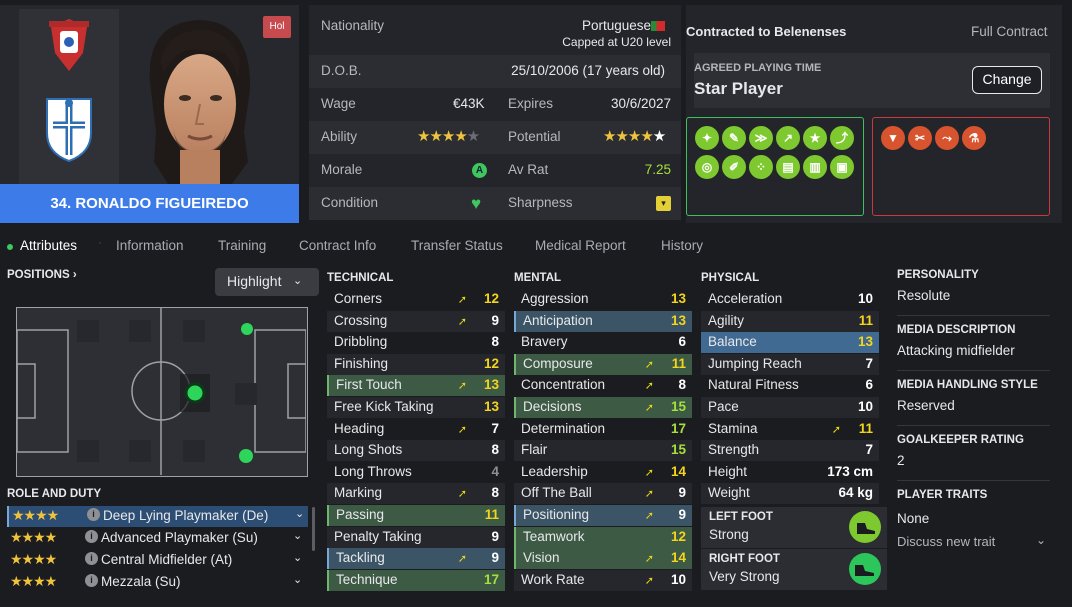 The height and width of the screenshot is (607, 1072). What do you see at coordinates (416, 451) in the screenshot?
I see `attribute-row-long-shots: Long Shots 8` at bounding box center [416, 451].